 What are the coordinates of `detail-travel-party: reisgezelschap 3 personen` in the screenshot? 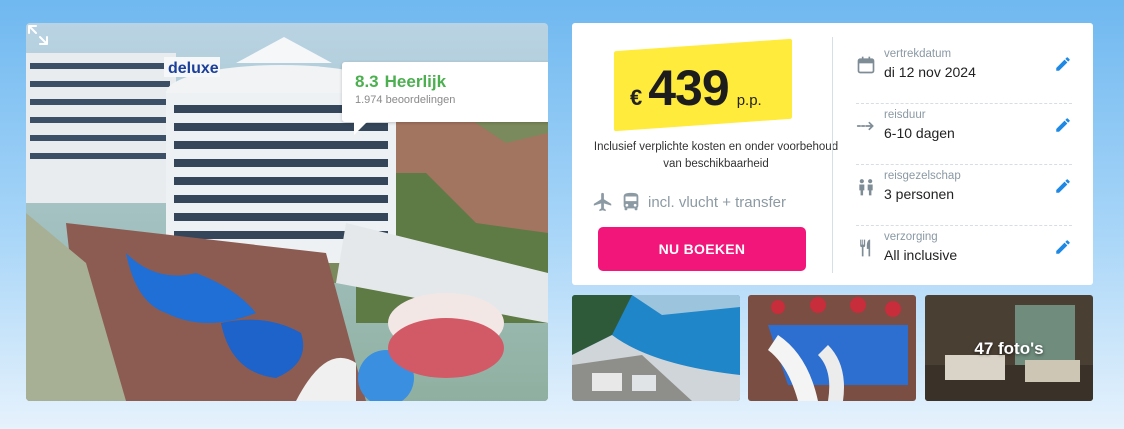 It's located at (964, 195).